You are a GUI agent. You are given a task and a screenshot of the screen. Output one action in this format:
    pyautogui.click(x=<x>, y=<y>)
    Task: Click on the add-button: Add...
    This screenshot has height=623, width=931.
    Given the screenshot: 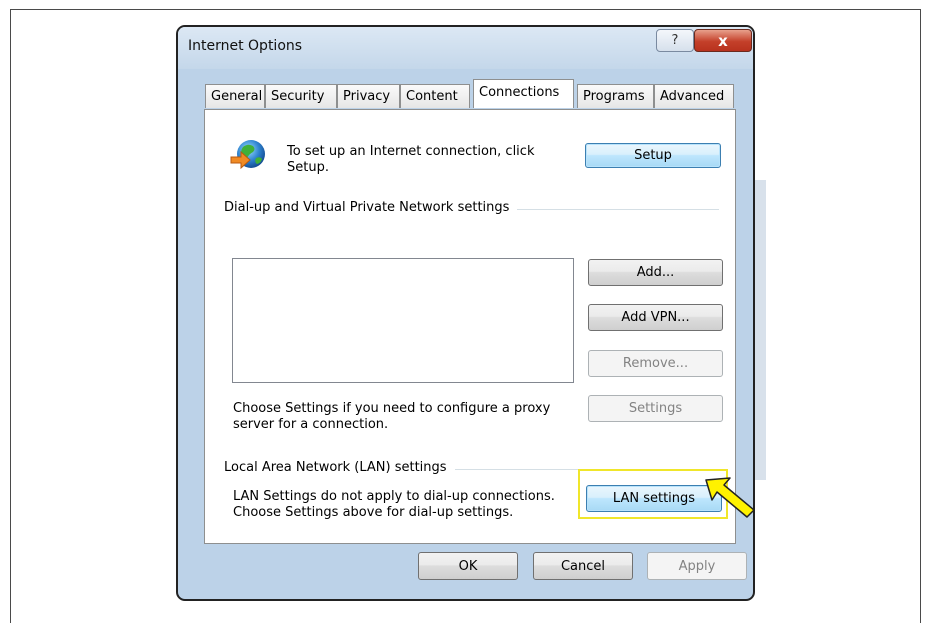 What is the action you would take?
    pyautogui.click(x=655, y=272)
    